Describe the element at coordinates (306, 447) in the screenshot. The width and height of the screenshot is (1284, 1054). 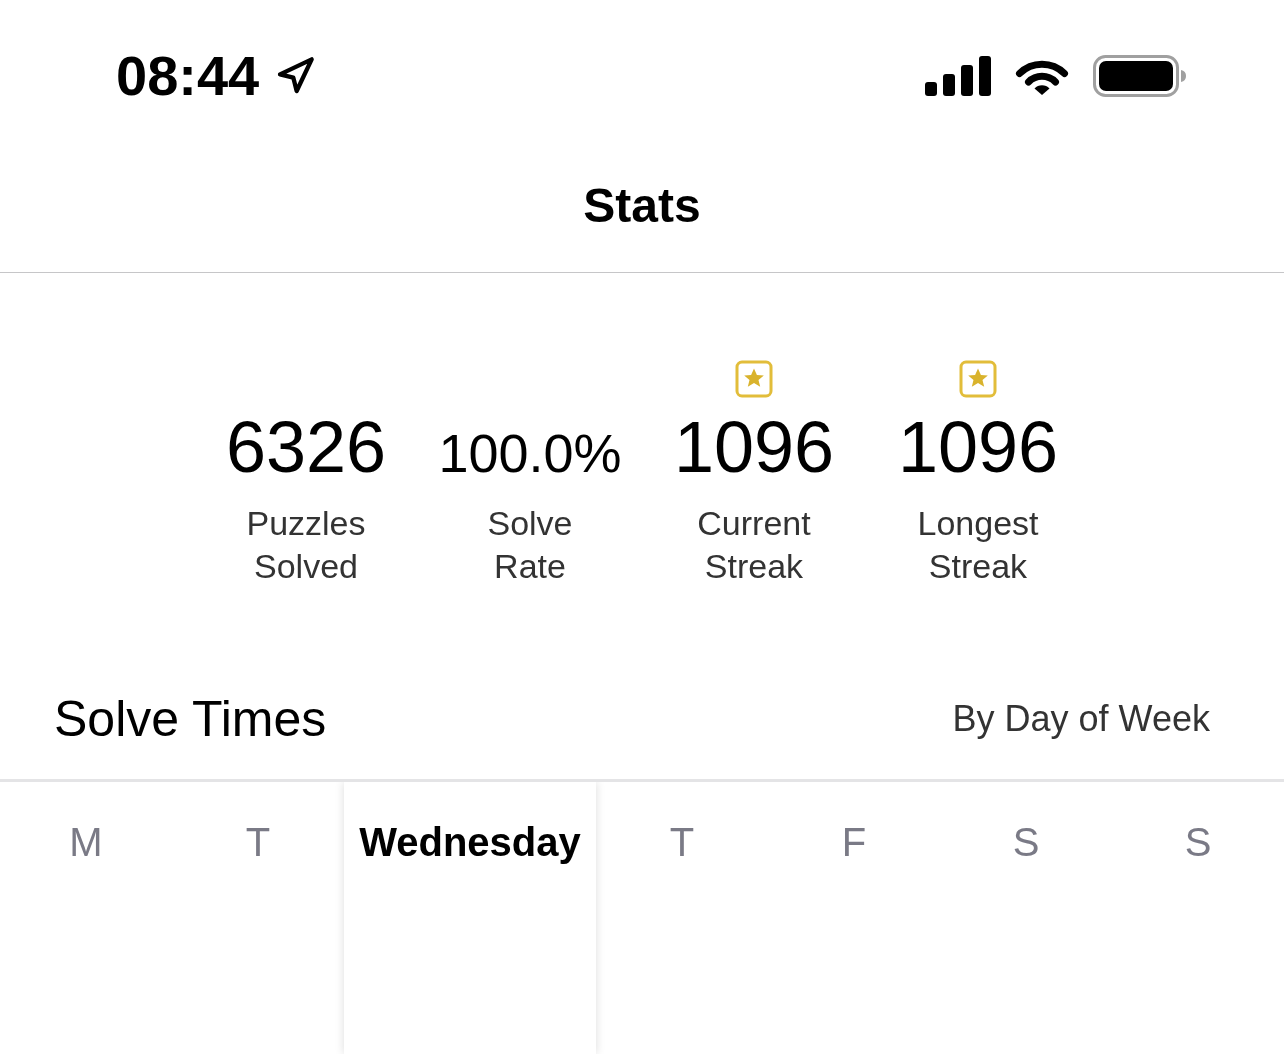
I see `stat-value: 6326` at that location.